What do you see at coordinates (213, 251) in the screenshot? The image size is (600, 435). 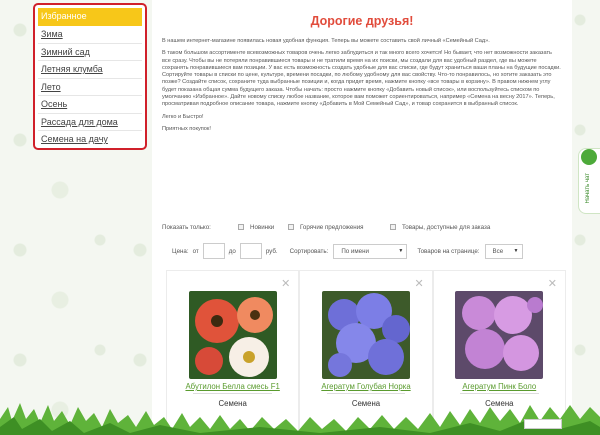 I see `price-from-input` at bounding box center [213, 251].